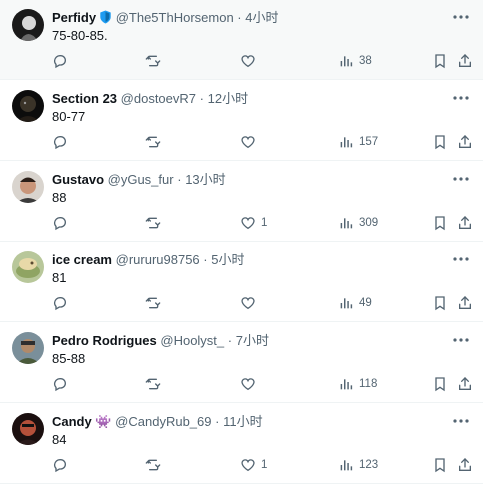 This screenshot has width=500, height=487. What do you see at coordinates (355, 61) in the screenshot?
I see `views-button: 38` at bounding box center [355, 61].